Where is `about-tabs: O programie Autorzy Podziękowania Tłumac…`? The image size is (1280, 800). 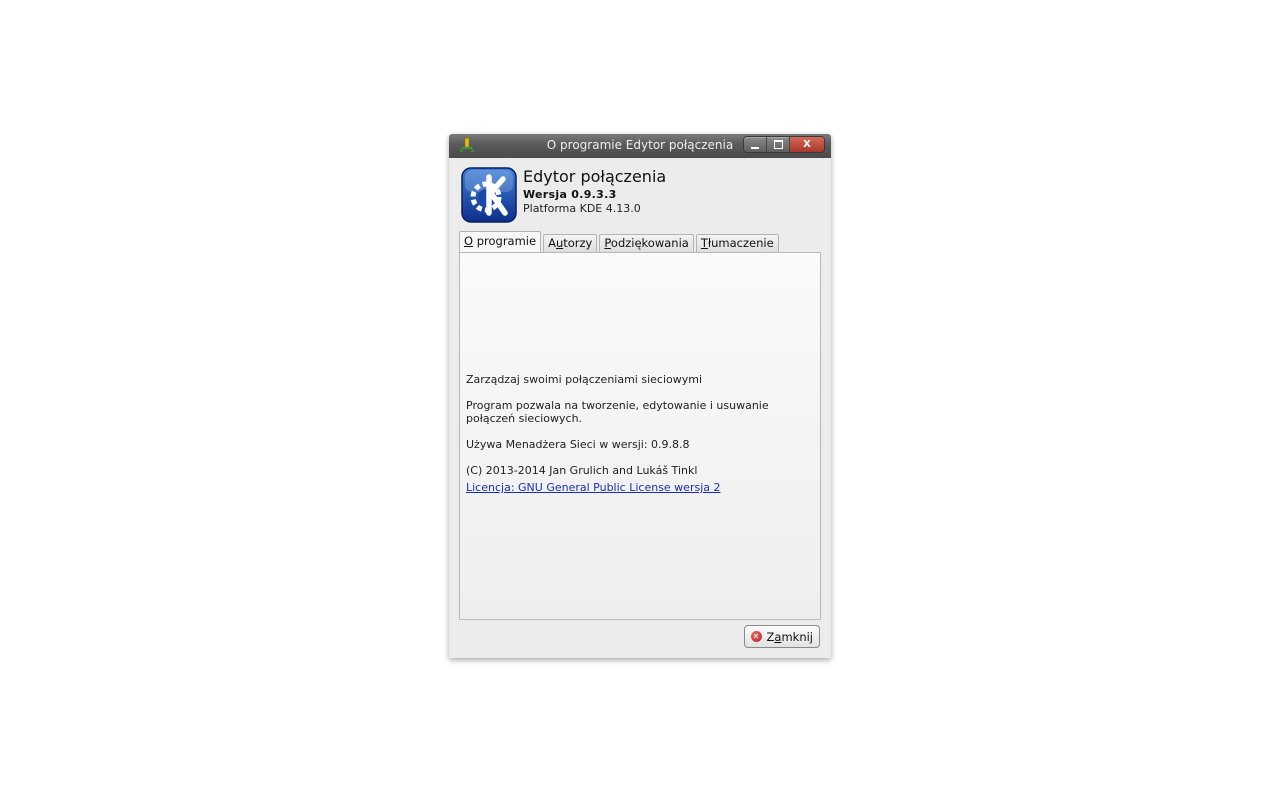 about-tabs: O programie Autorzy Podziękowania Tłumac… is located at coordinates (620, 241).